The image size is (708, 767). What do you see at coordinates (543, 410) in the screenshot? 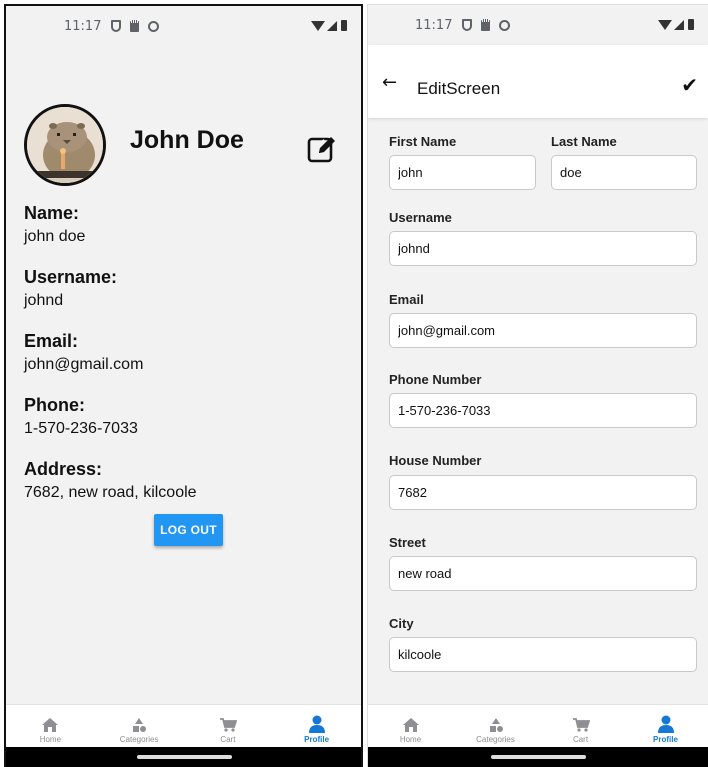
I see `phone-number-field` at bounding box center [543, 410].